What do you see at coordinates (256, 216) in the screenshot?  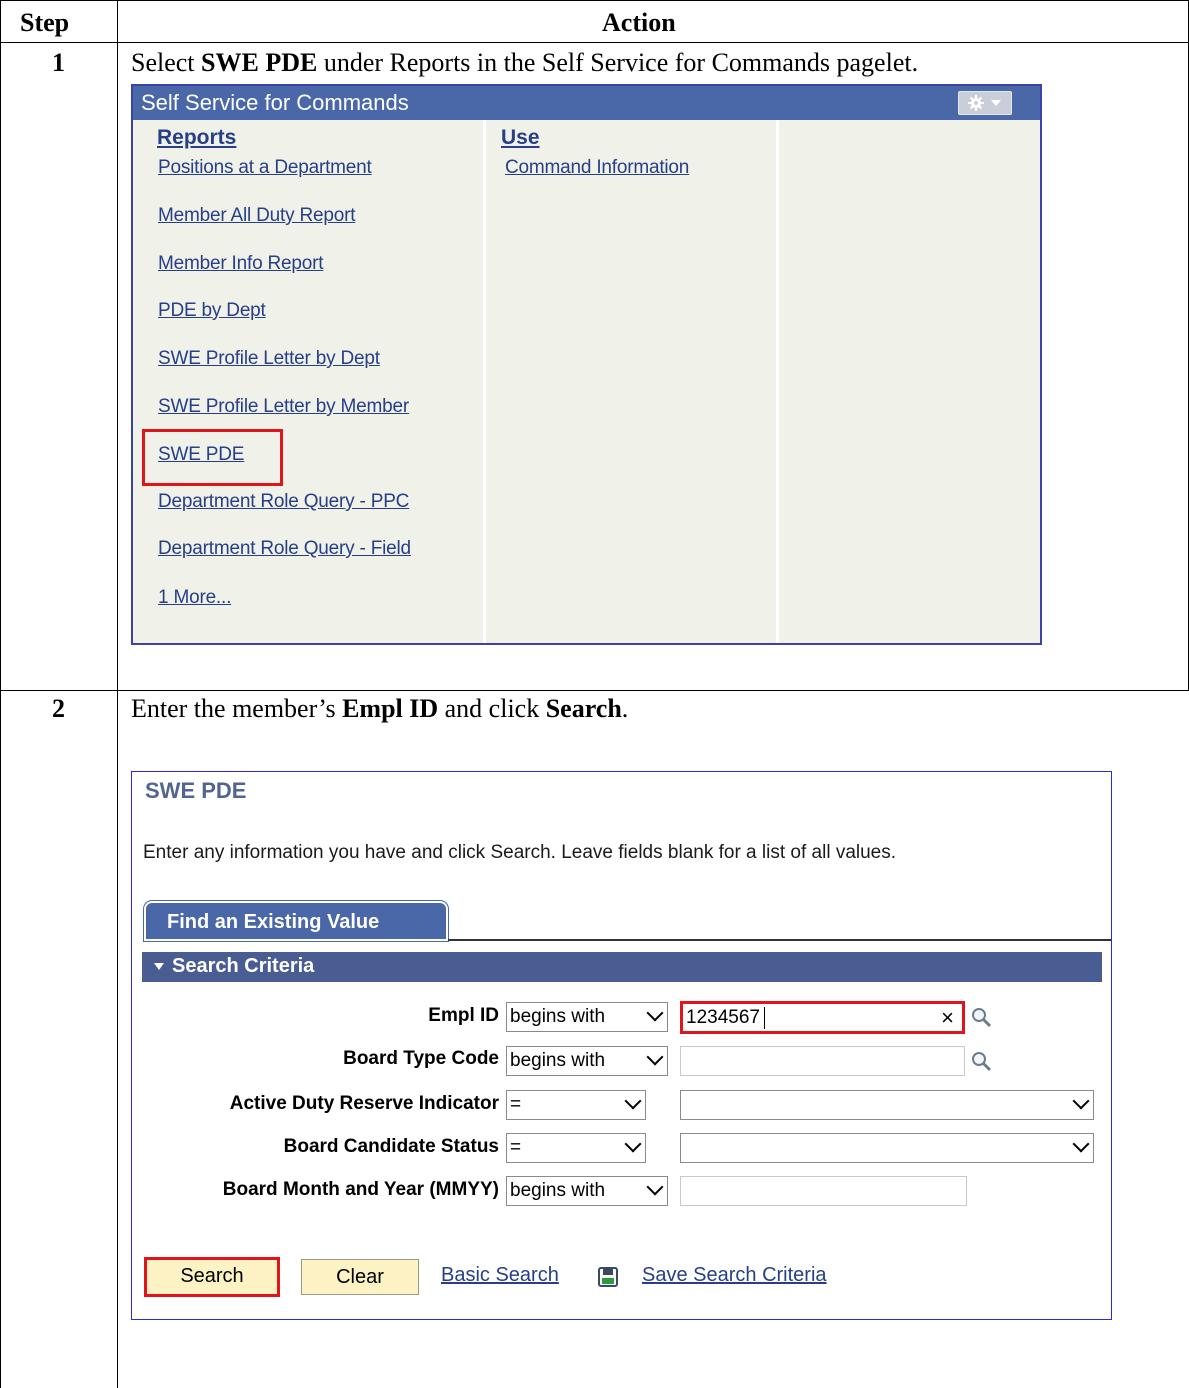 I see `link-member-all-duty-report: Member All Duty Report` at bounding box center [256, 216].